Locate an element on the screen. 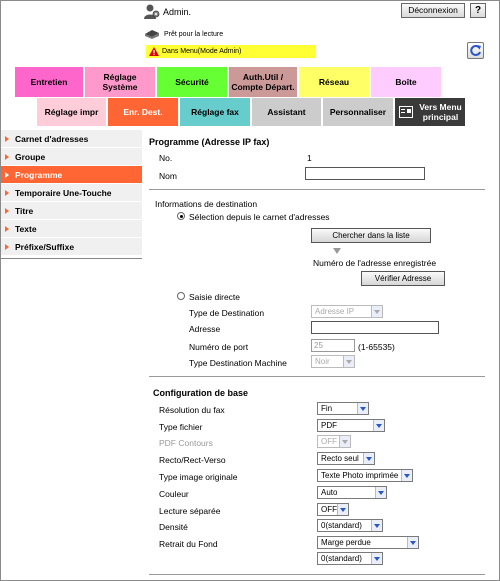 The width and height of the screenshot is (500, 581). sidebar-item-groupe: Groupe is located at coordinates (71, 157).